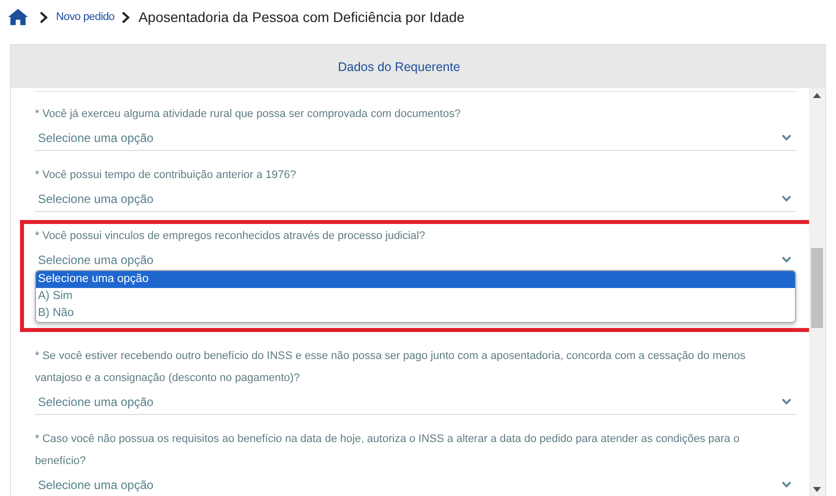 The width and height of the screenshot is (836, 496). What do you see at coordinates (415, 279) in the screenshot?
I see `dropdown-option: Selecione uma opção` at bounding box center [415, 279].